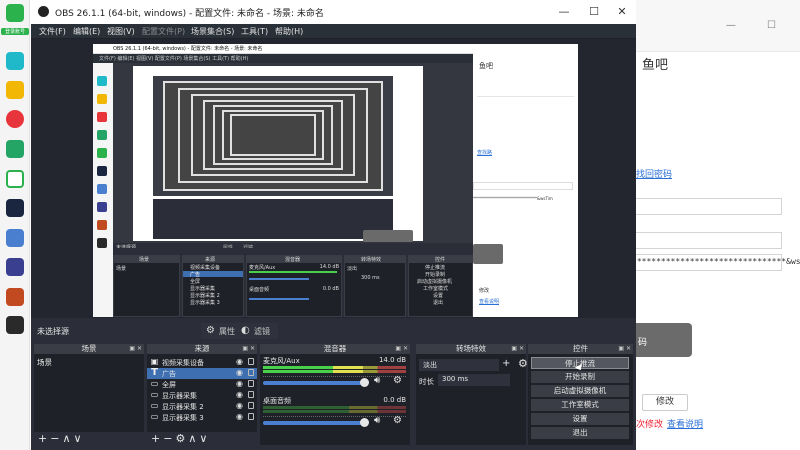 Image resolution: width=800 pixels, height=450 pixels. What do you see at coordinates (15, 149) in the screenshot?
I see `mail-icon` at bounding box center [15, 149].